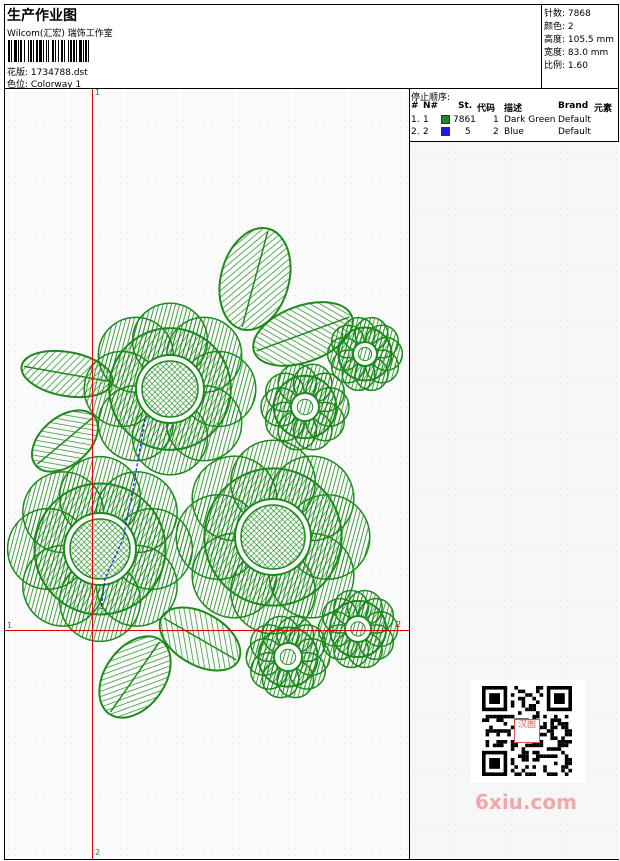  I want to click on description: Dark Green, so click(530, 120).